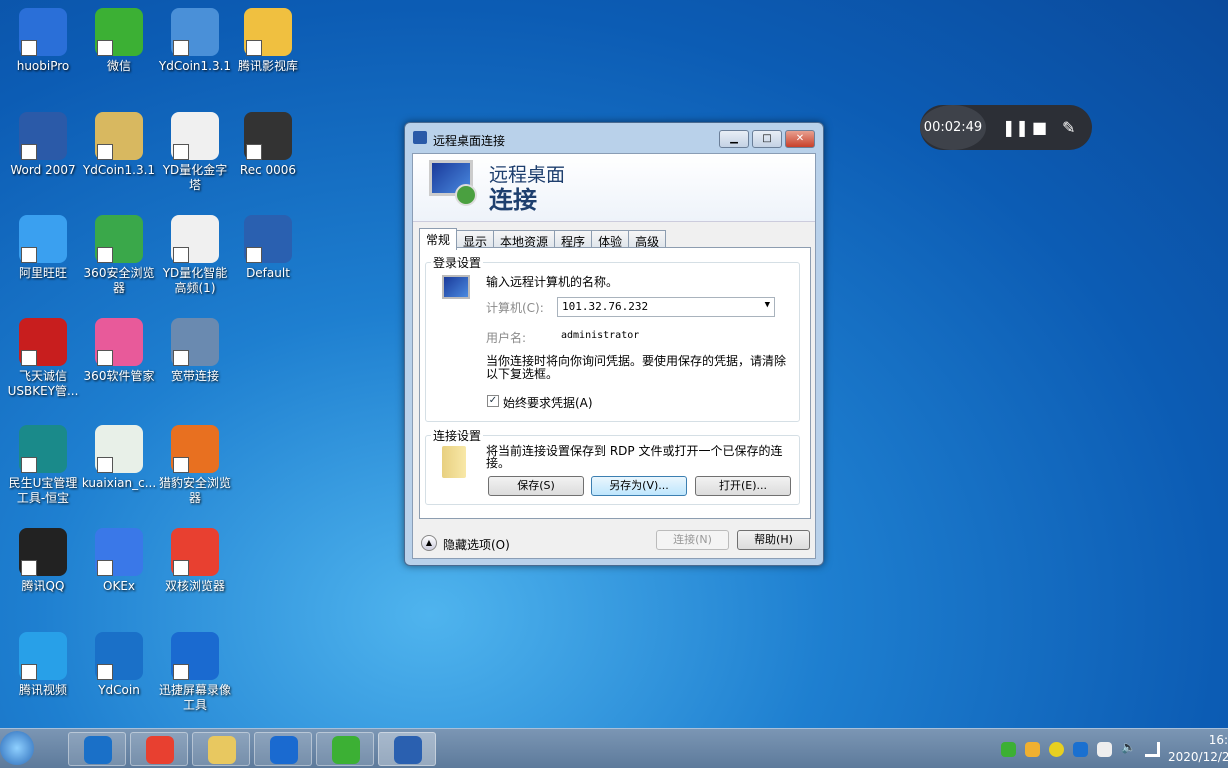  I want to click on pen-icon: ✎, so click(1068, 127).